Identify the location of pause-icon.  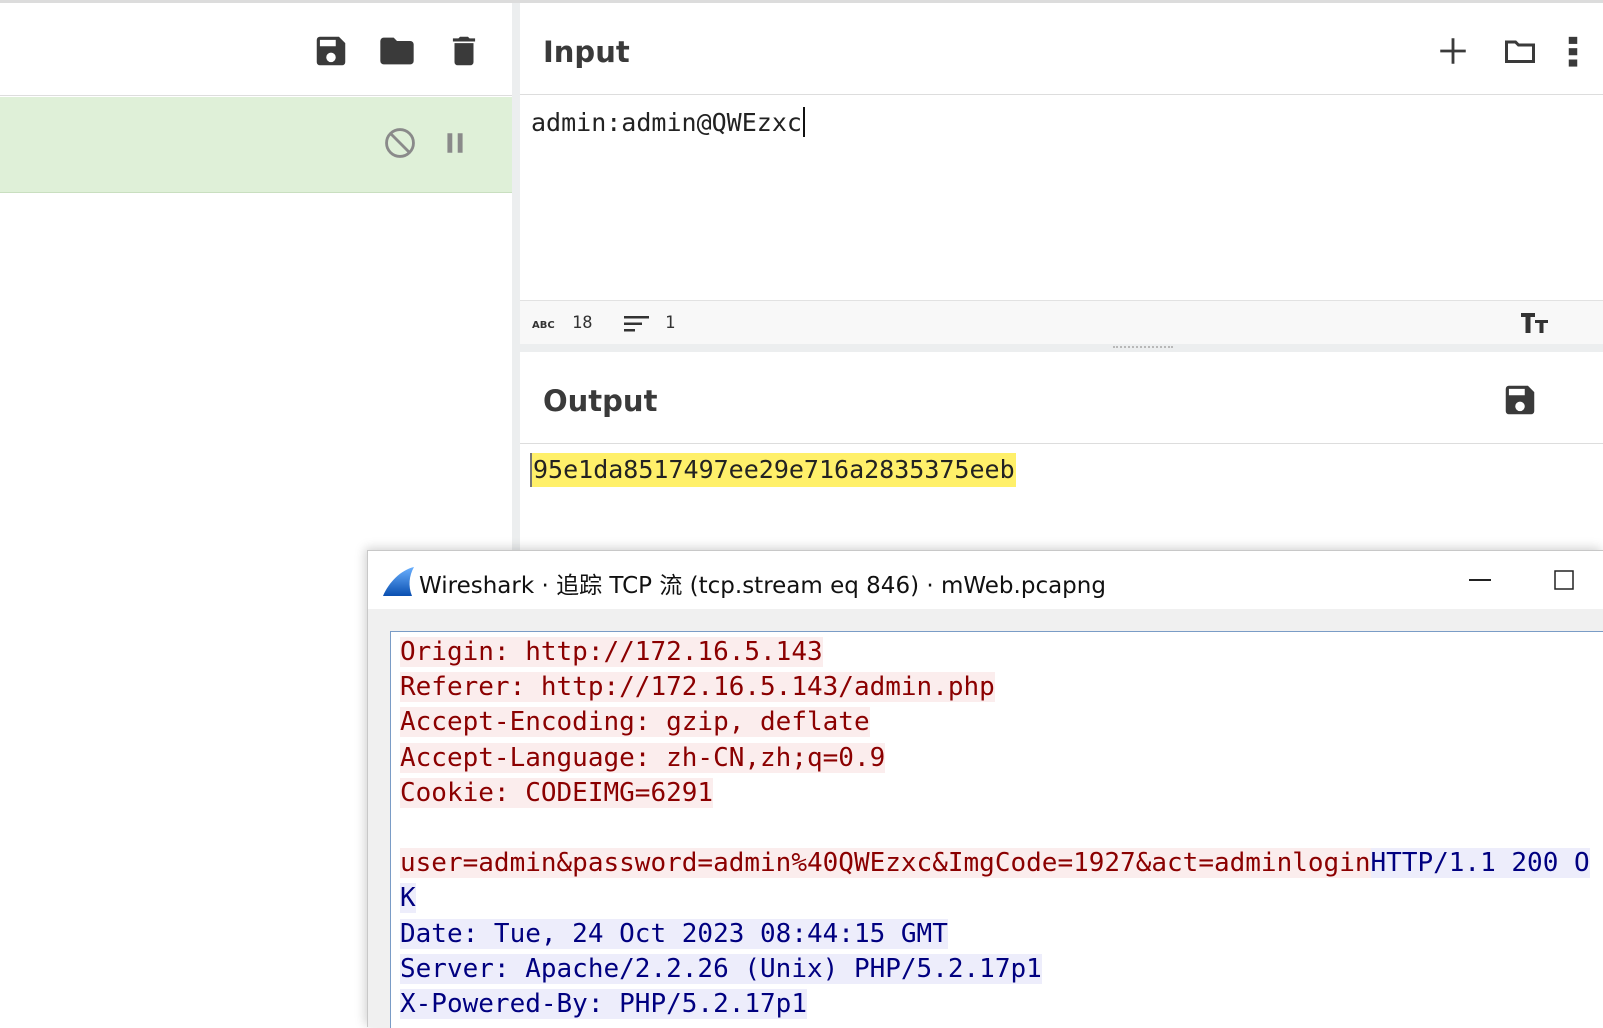
(455, 143).